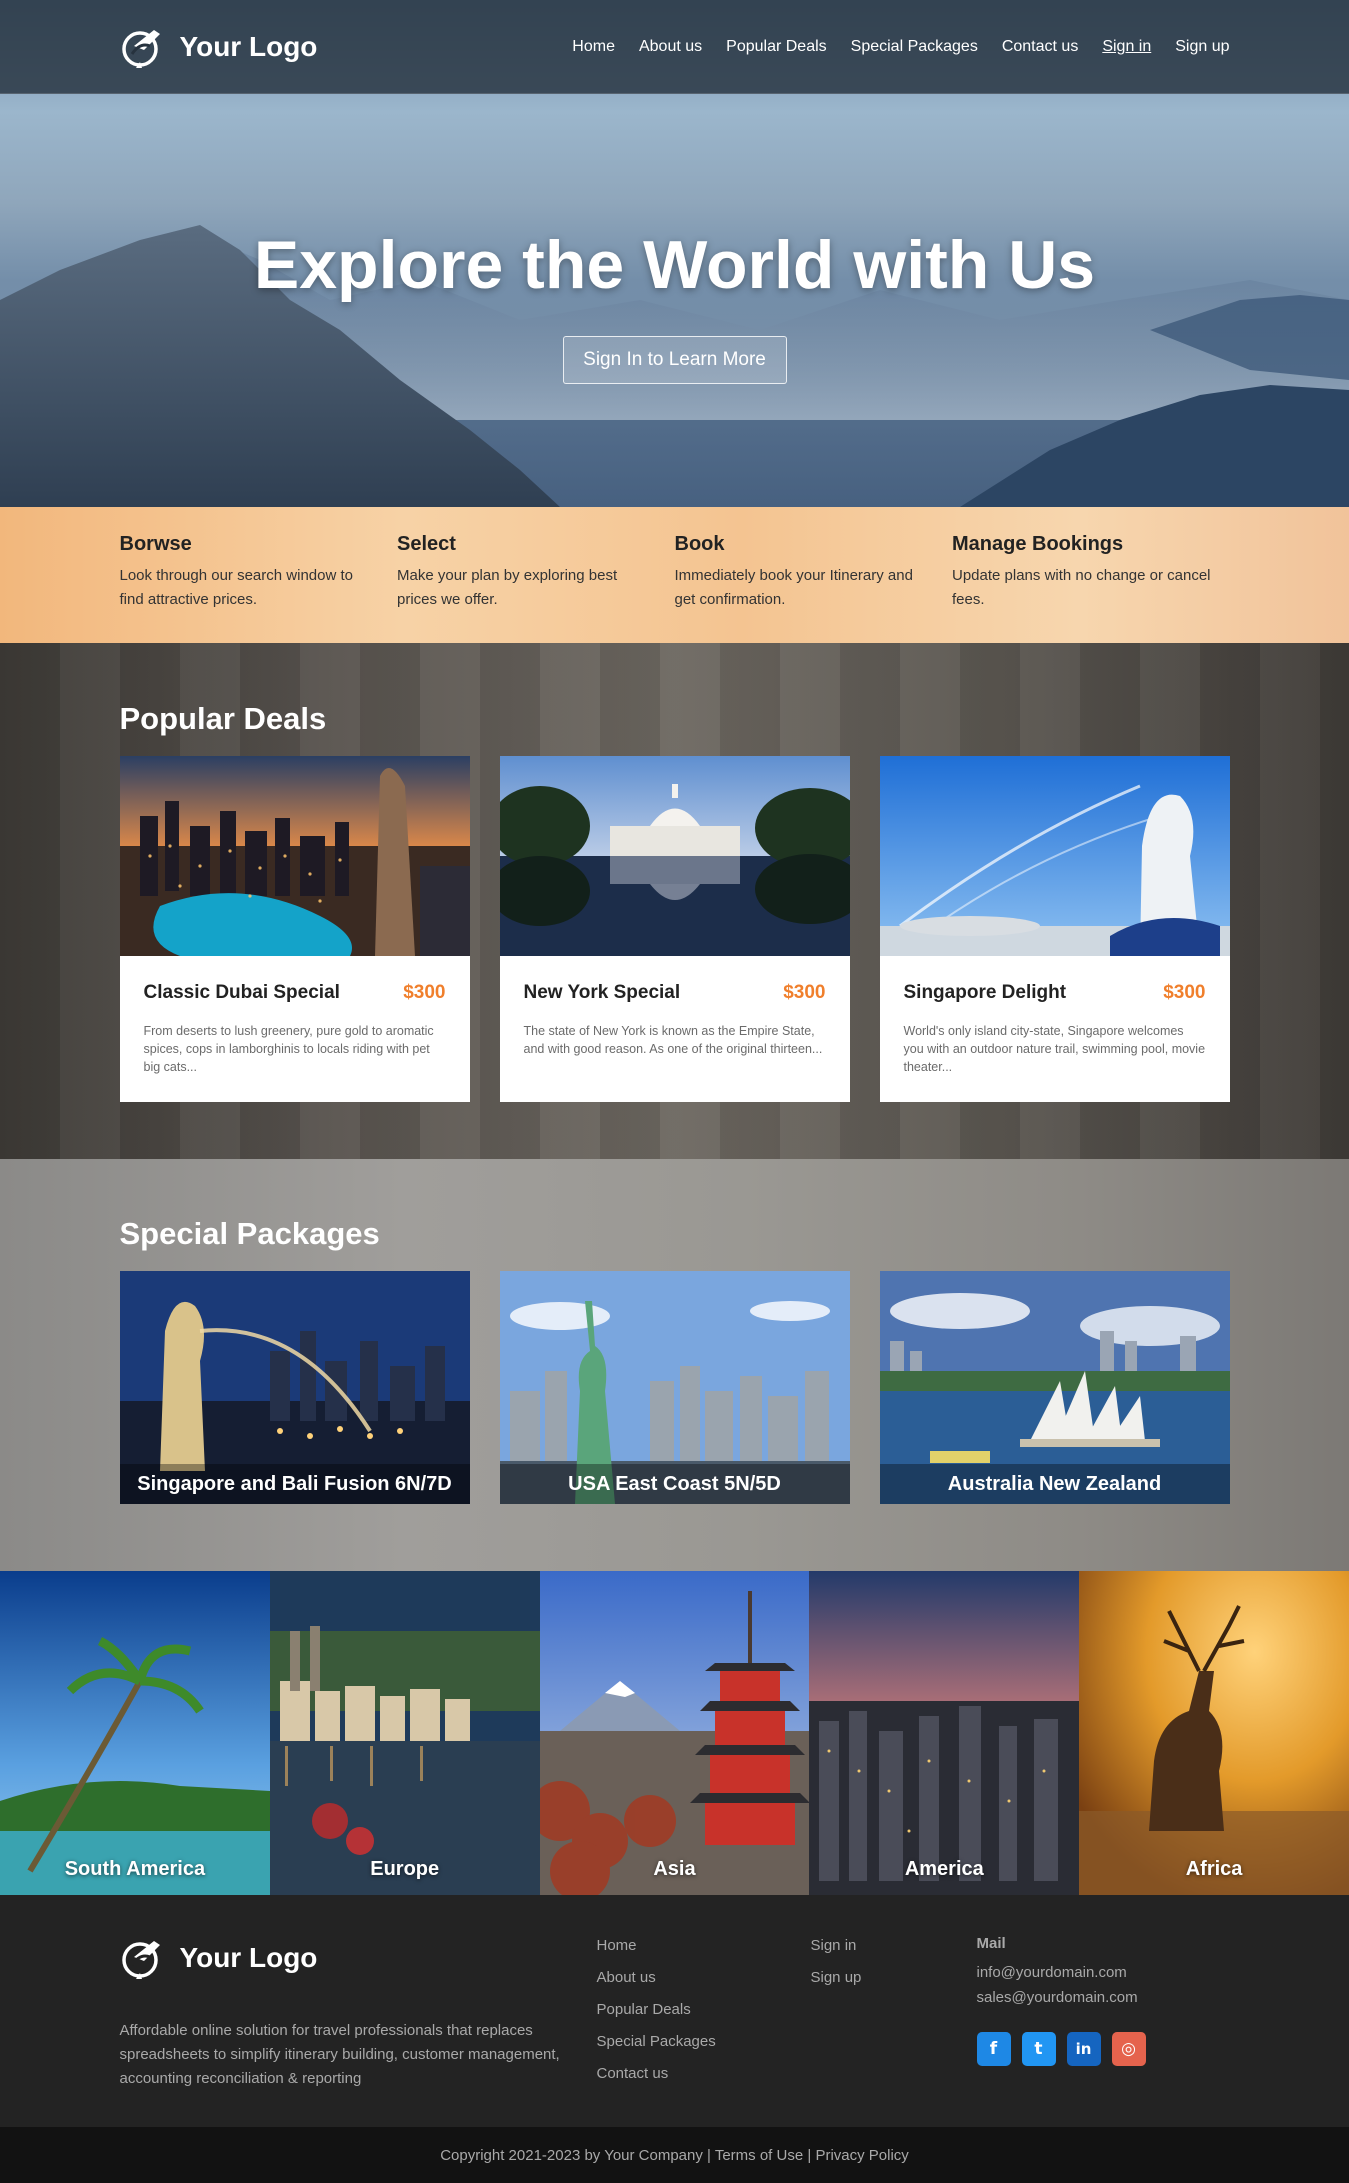 The height and width of the screenshot is (2183, 1349). What do you see at coordinates (1061, 1972) in the screenshot?
I see `email-info: info@yourdomain.com` at bounding box center [1061, 1972].